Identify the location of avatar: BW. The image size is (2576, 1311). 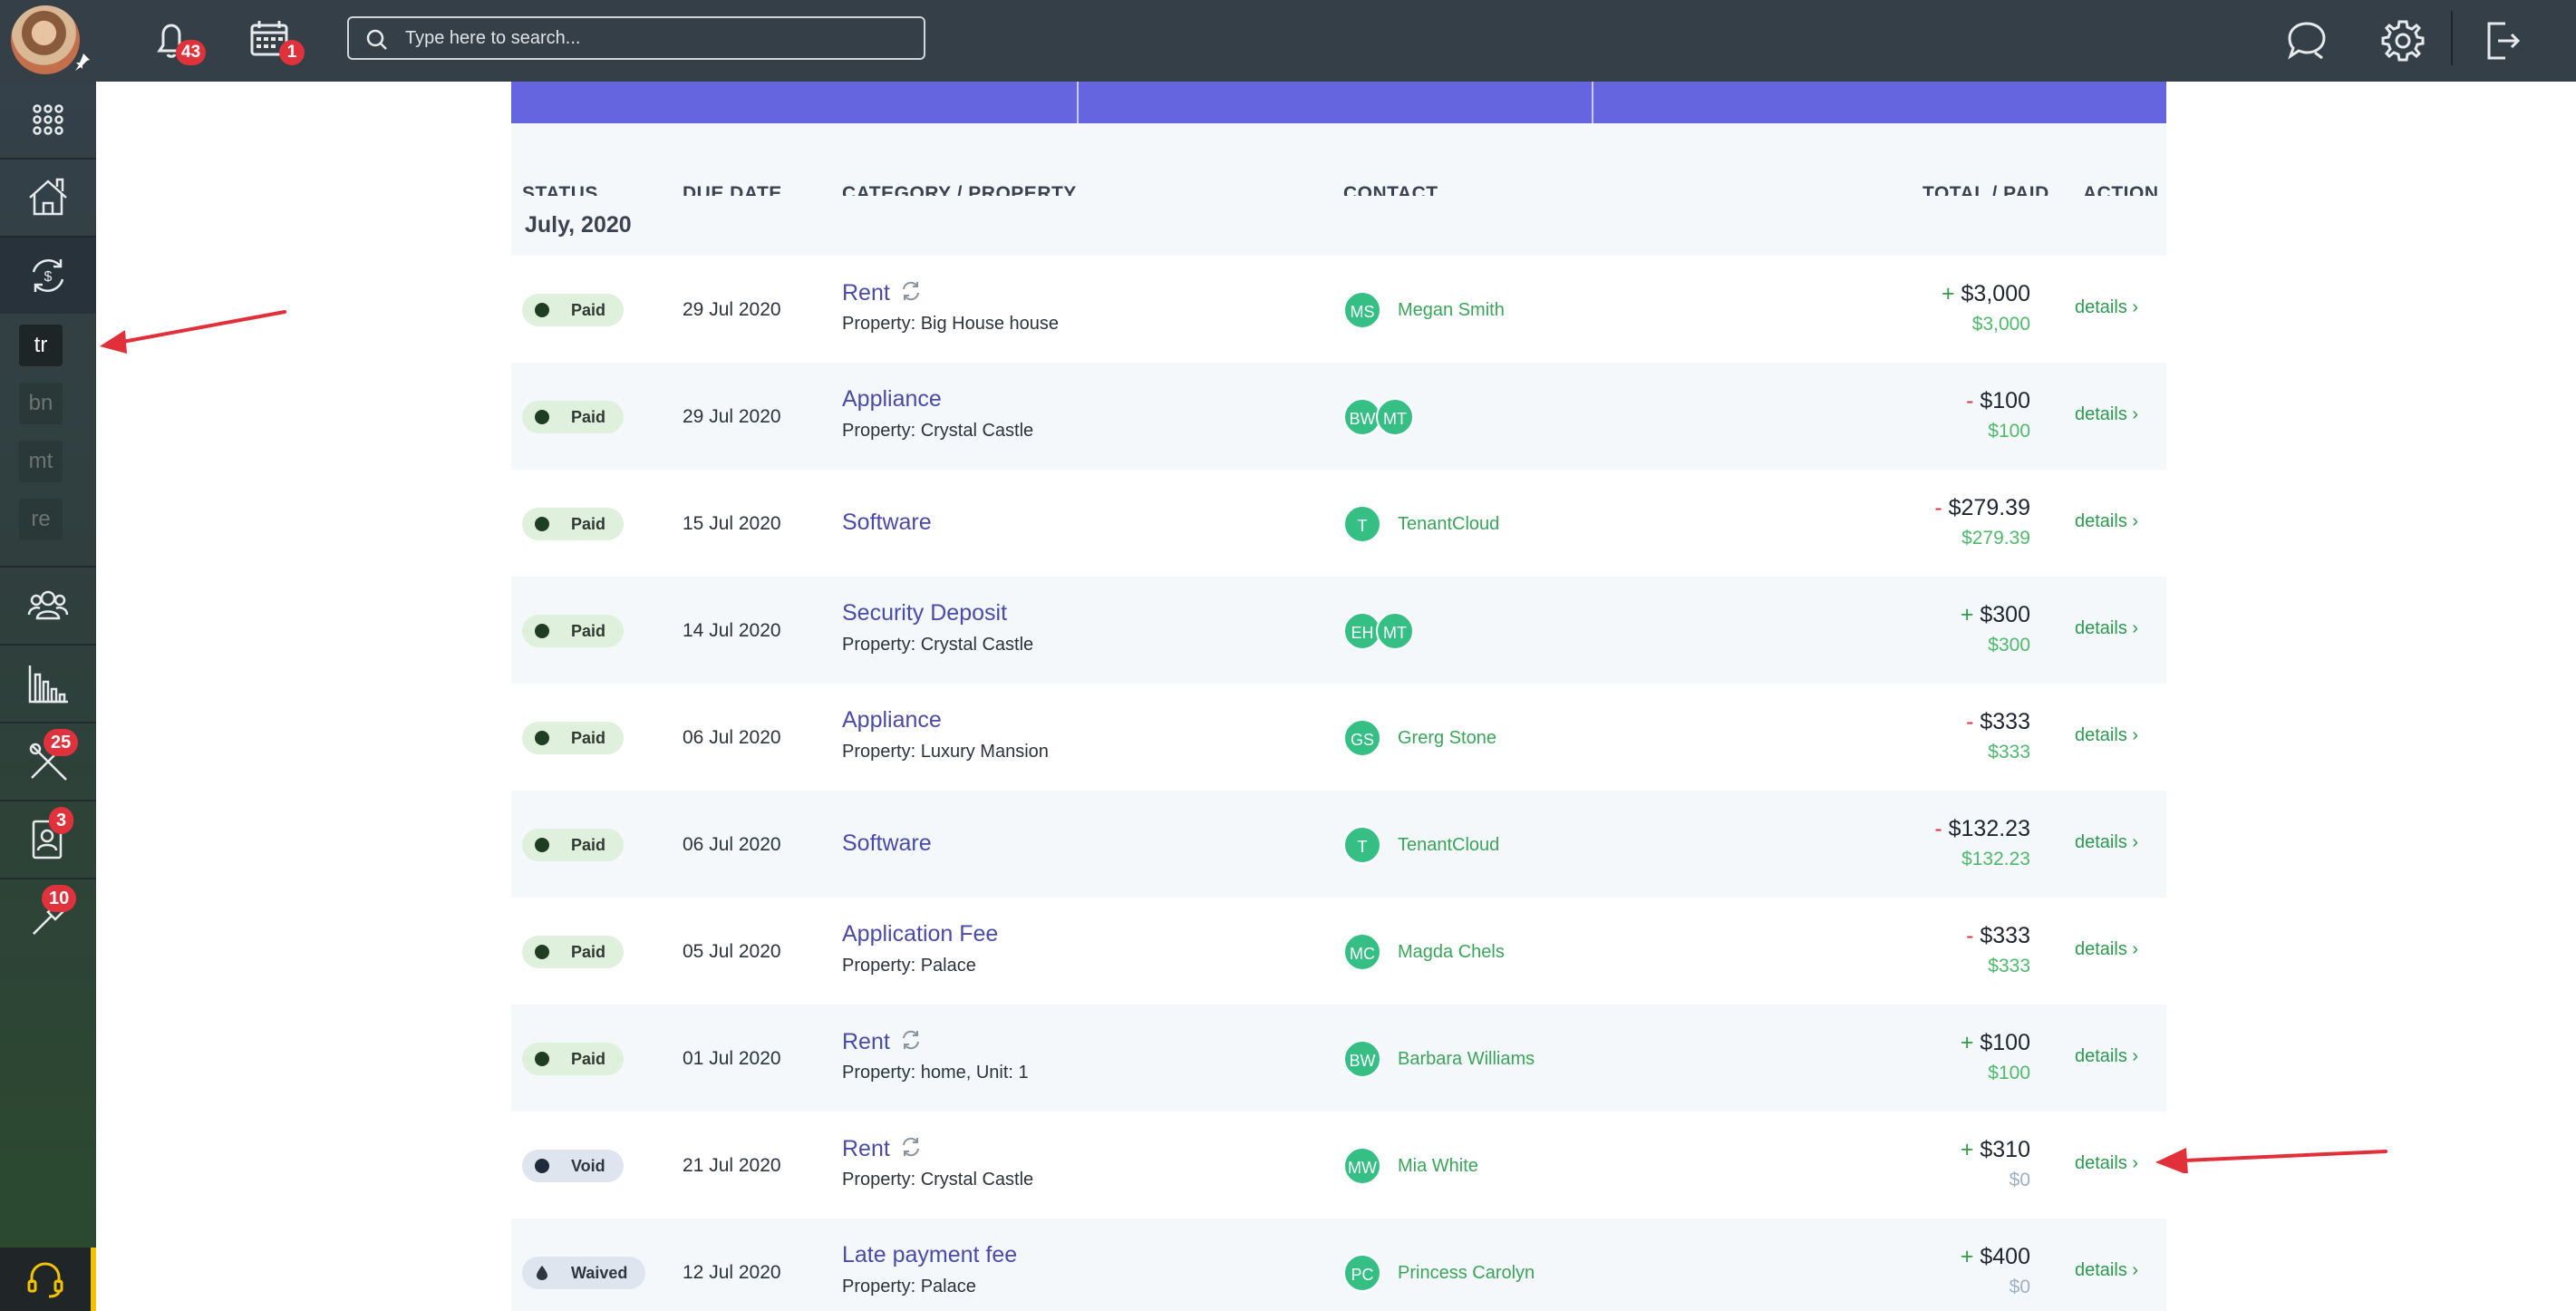
(1362, 1059).